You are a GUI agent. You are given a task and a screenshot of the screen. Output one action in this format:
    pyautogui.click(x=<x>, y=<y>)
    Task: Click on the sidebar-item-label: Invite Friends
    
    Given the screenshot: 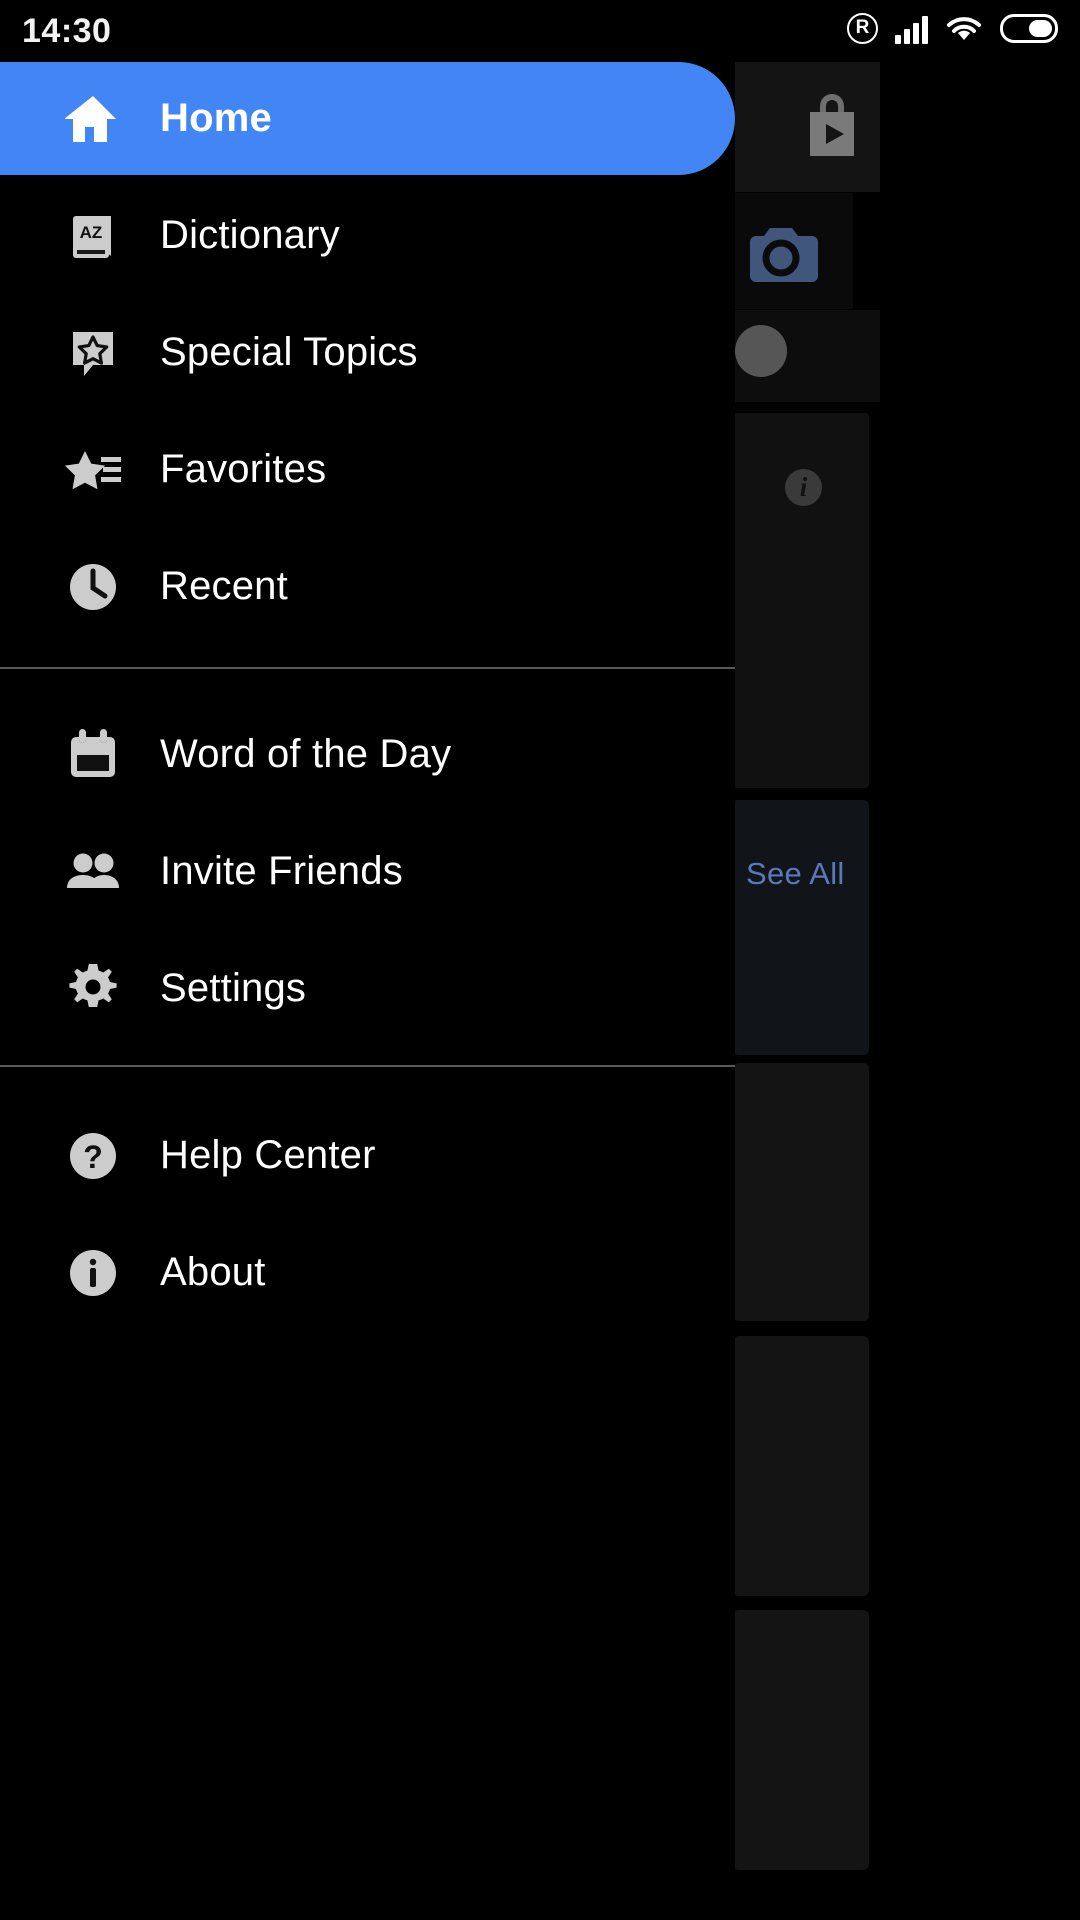 What is the action you would take?
    pyautogui.click(x=281, y=871)
    